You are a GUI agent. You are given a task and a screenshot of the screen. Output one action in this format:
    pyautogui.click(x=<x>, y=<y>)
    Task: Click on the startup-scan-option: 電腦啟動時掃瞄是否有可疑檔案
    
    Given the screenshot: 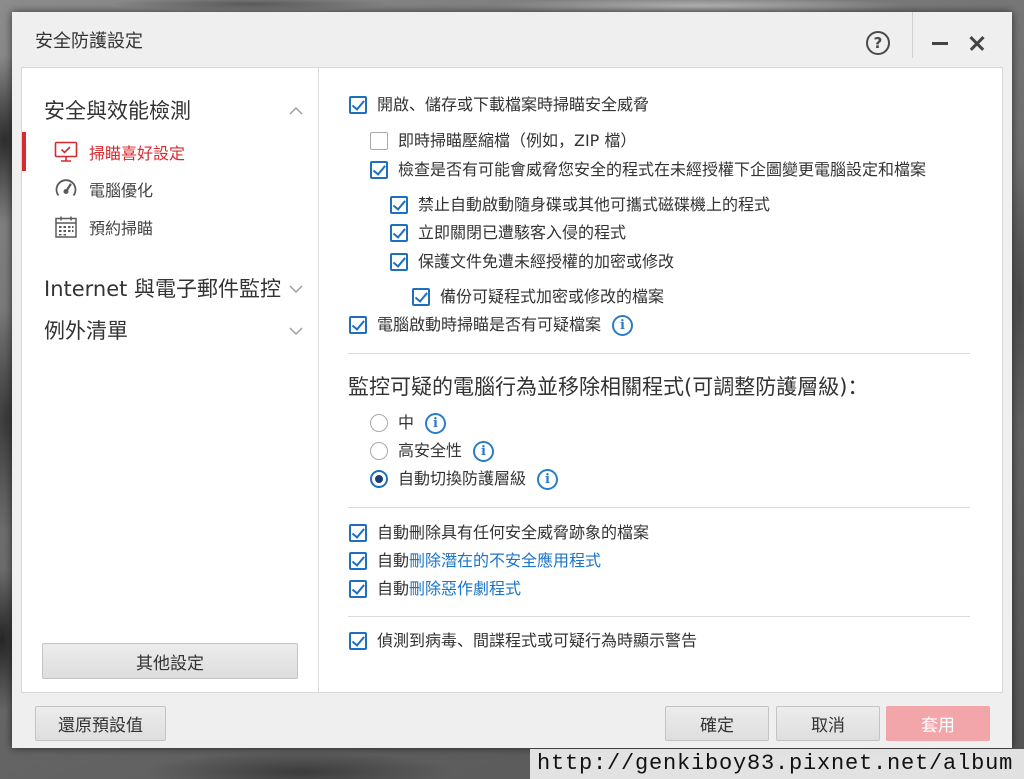 What is the action you would take?
    pyautogui.click(x=491, y=325)
    